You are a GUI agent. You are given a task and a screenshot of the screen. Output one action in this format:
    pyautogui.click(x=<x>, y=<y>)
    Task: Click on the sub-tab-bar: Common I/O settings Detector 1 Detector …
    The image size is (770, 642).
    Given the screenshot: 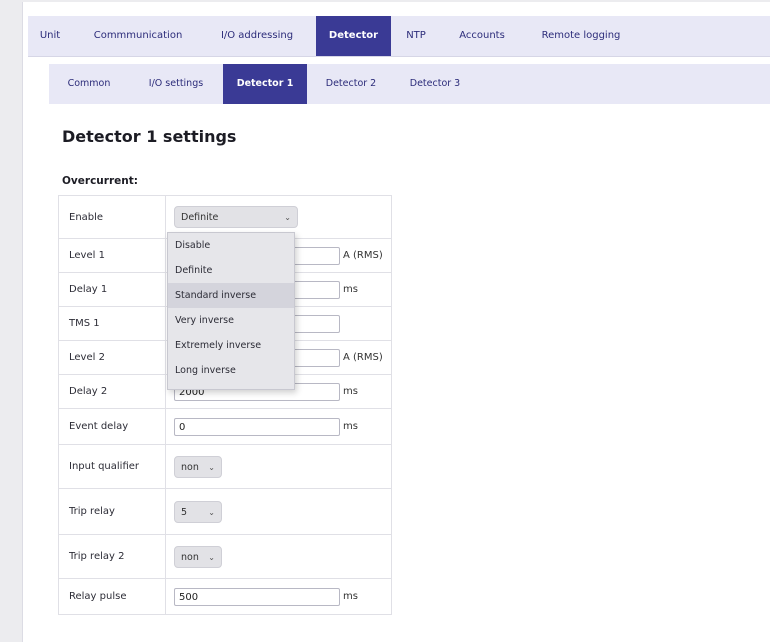 What is the action you would take?
    pyautogui.click(x=409, y=84)
    